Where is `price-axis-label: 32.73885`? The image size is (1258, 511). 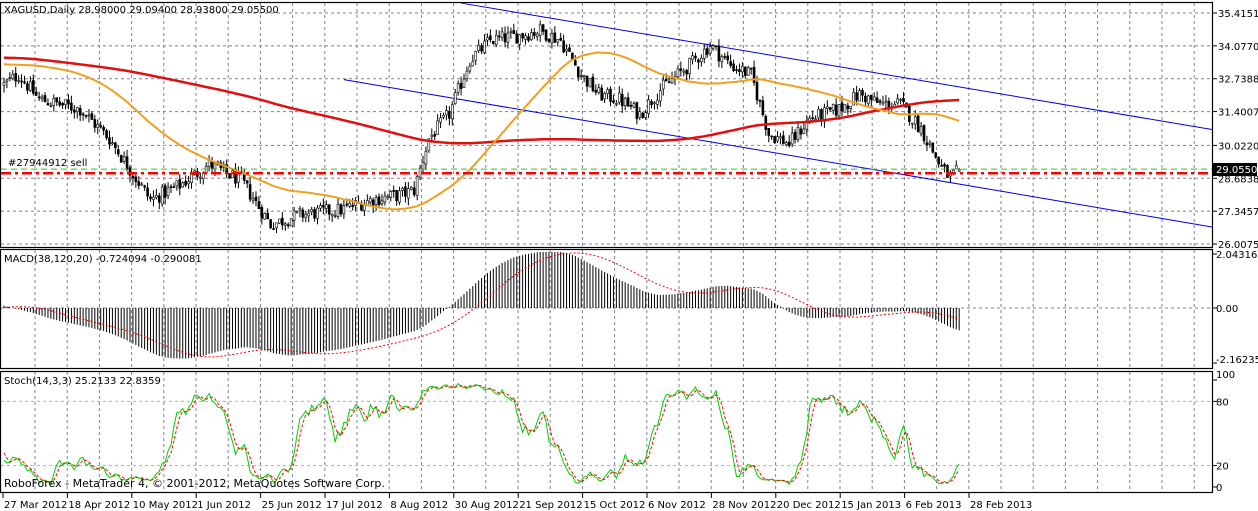 price-axis-label: 32.73885 is located at coordinates (1238, 80).